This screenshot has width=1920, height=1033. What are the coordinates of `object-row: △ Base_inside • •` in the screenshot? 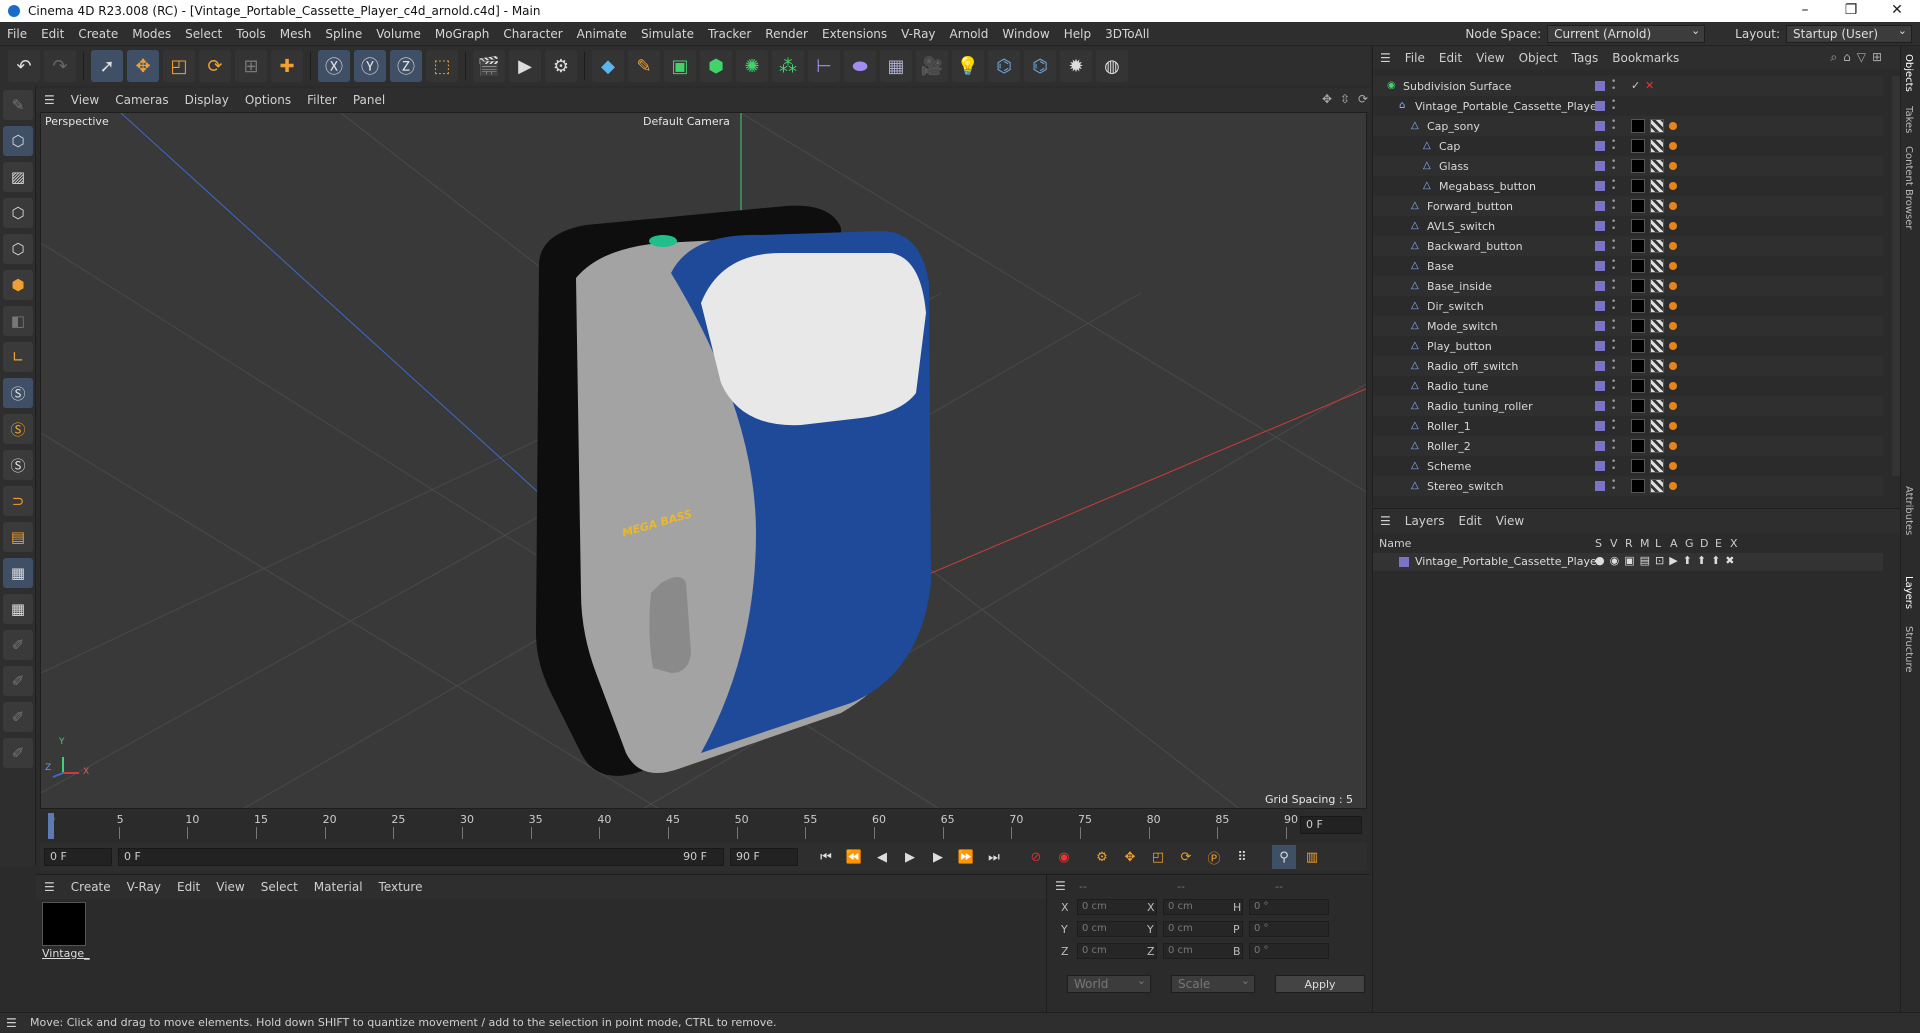 It's located at (1628, 286).